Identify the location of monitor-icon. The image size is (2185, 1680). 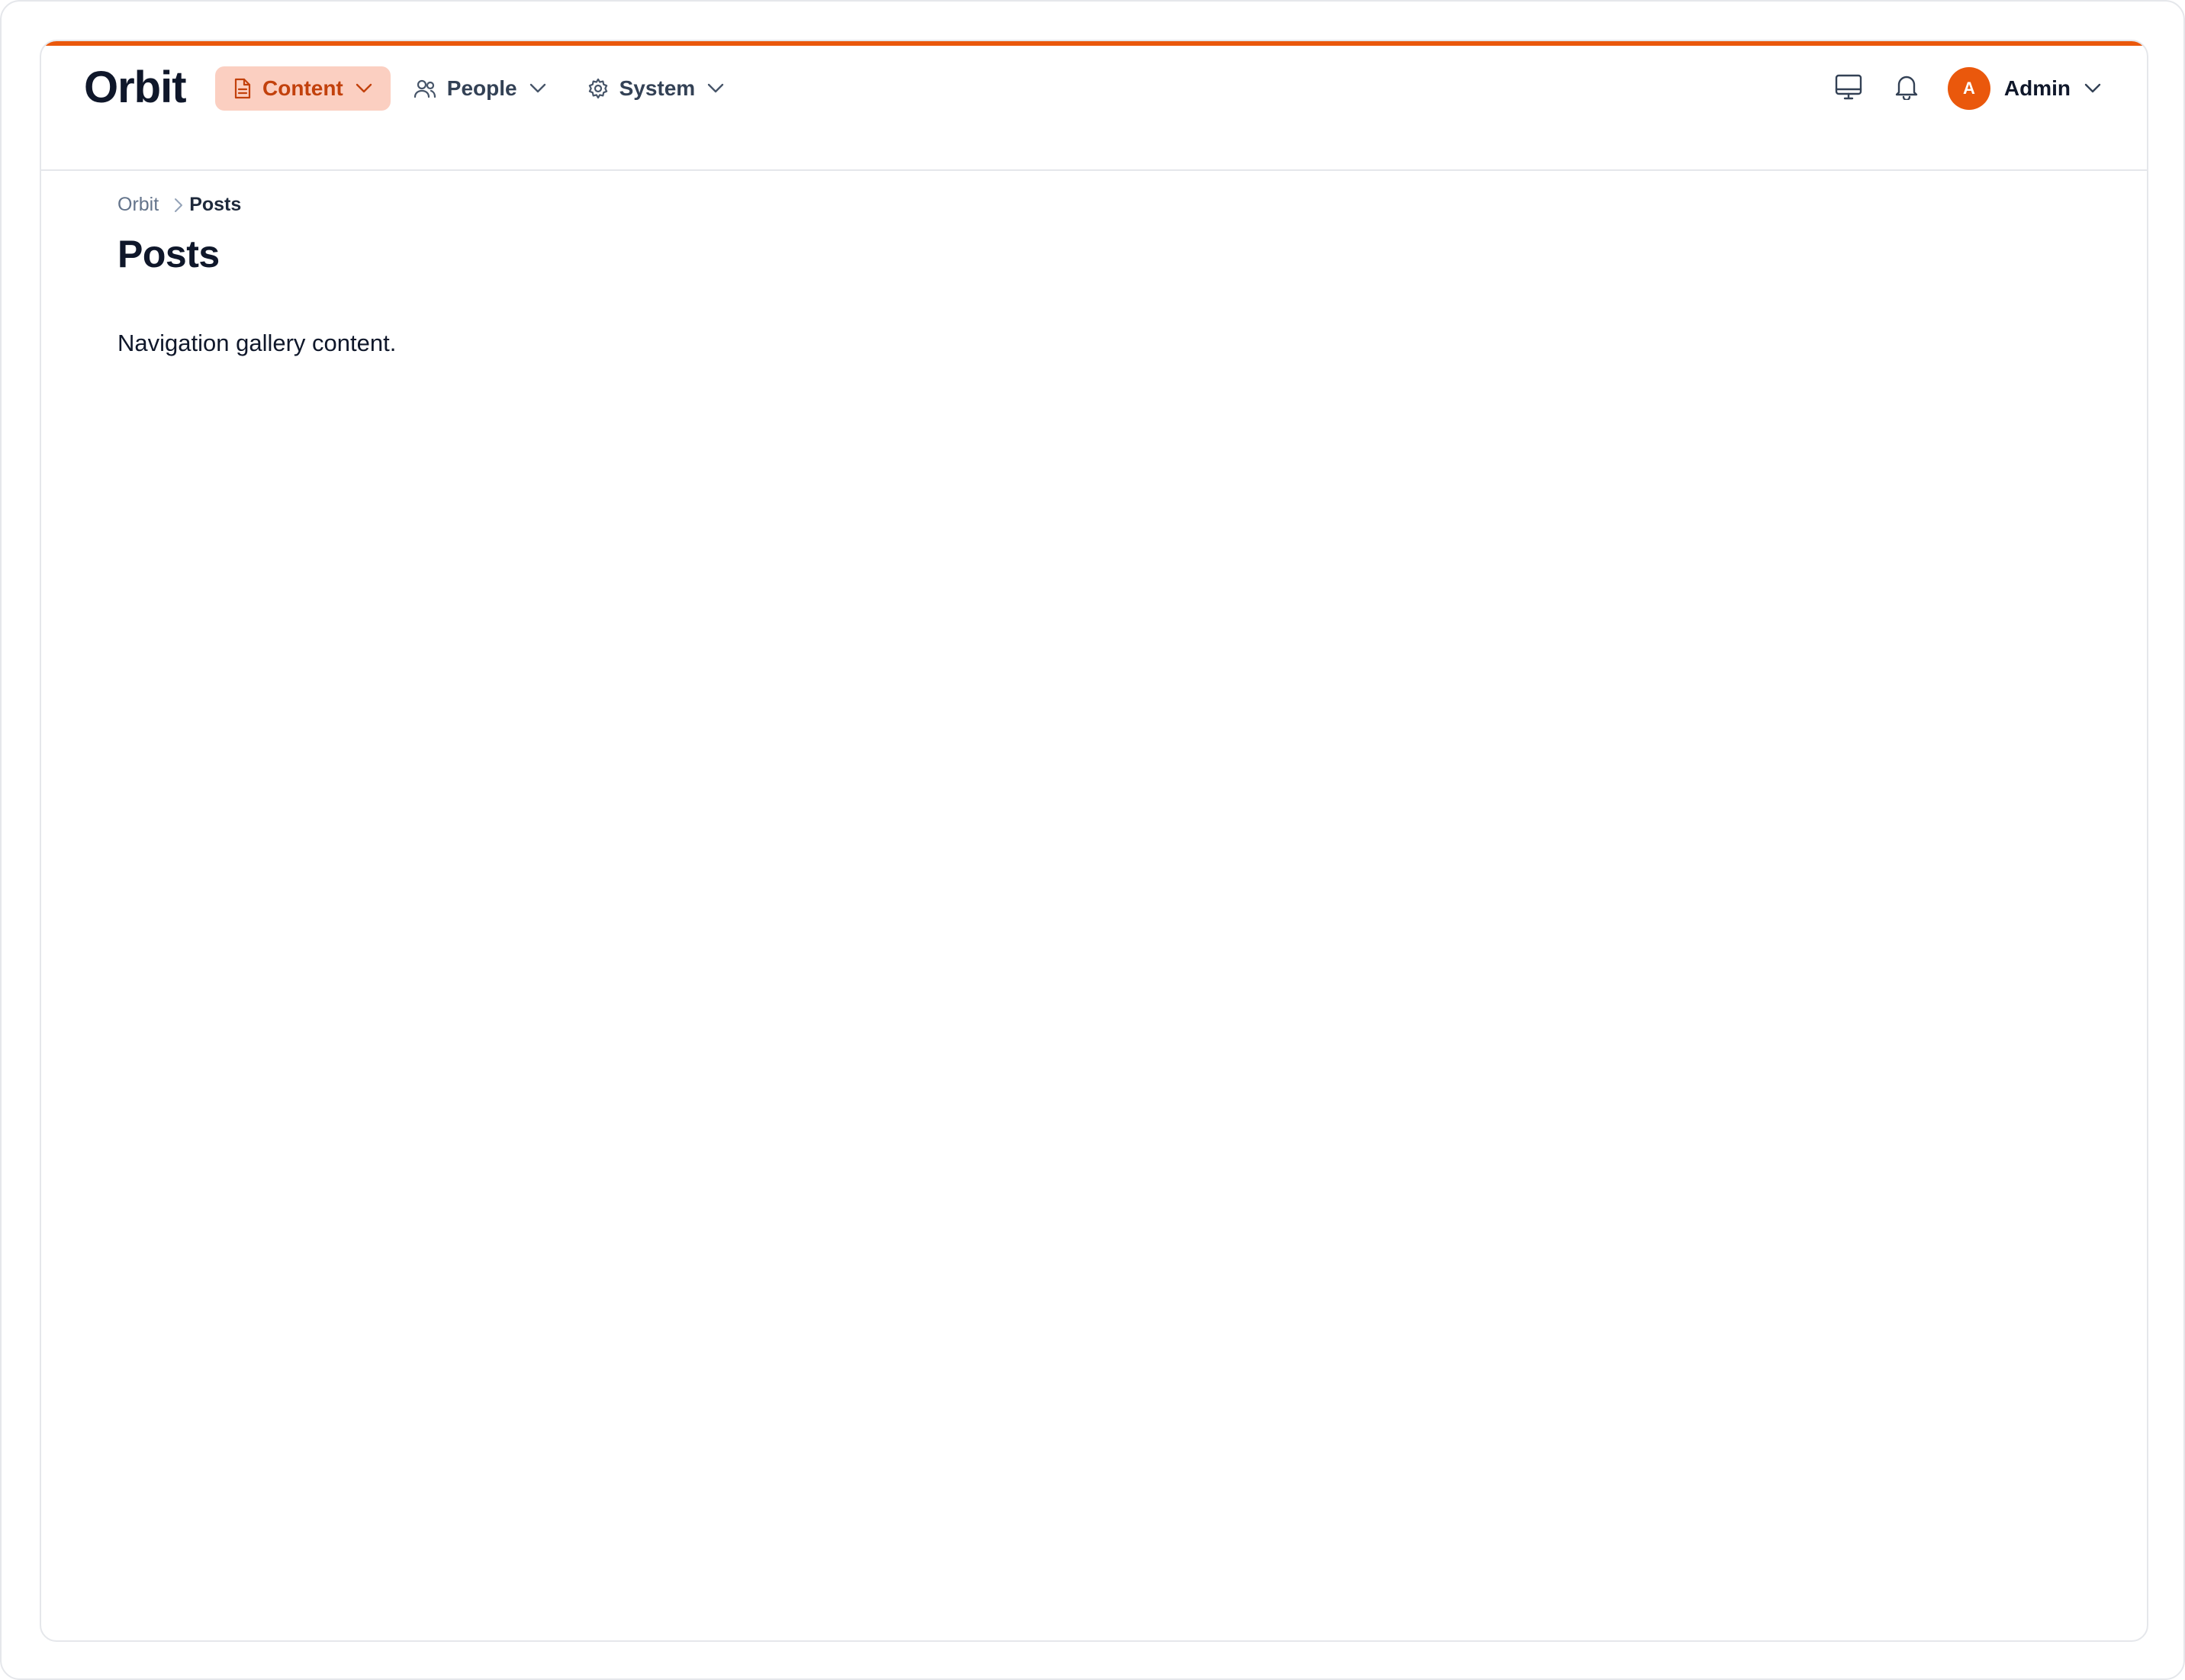
(1848, 89).